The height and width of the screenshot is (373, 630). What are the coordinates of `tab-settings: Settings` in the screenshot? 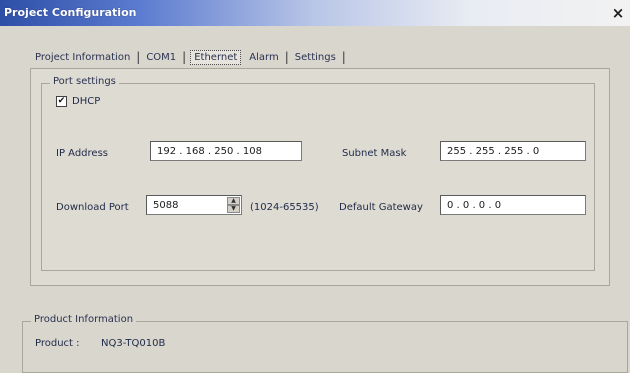 It's located at (315, 57).